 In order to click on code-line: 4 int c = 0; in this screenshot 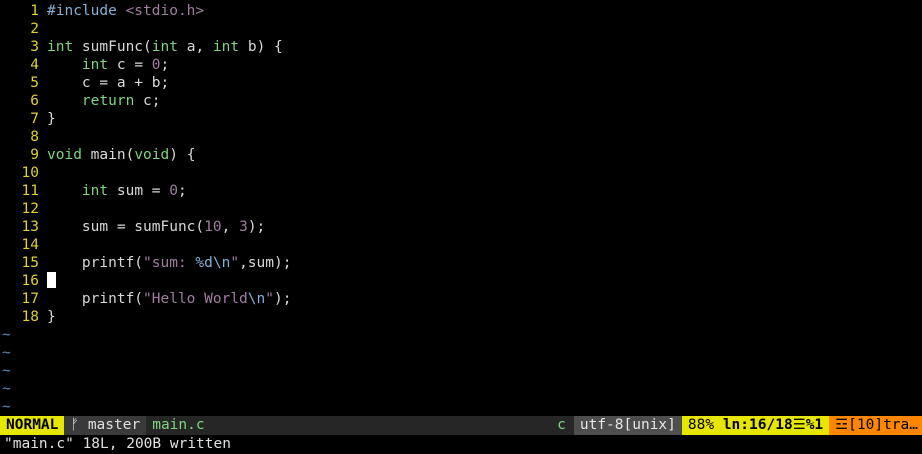, I will do `click(461, 65)`.